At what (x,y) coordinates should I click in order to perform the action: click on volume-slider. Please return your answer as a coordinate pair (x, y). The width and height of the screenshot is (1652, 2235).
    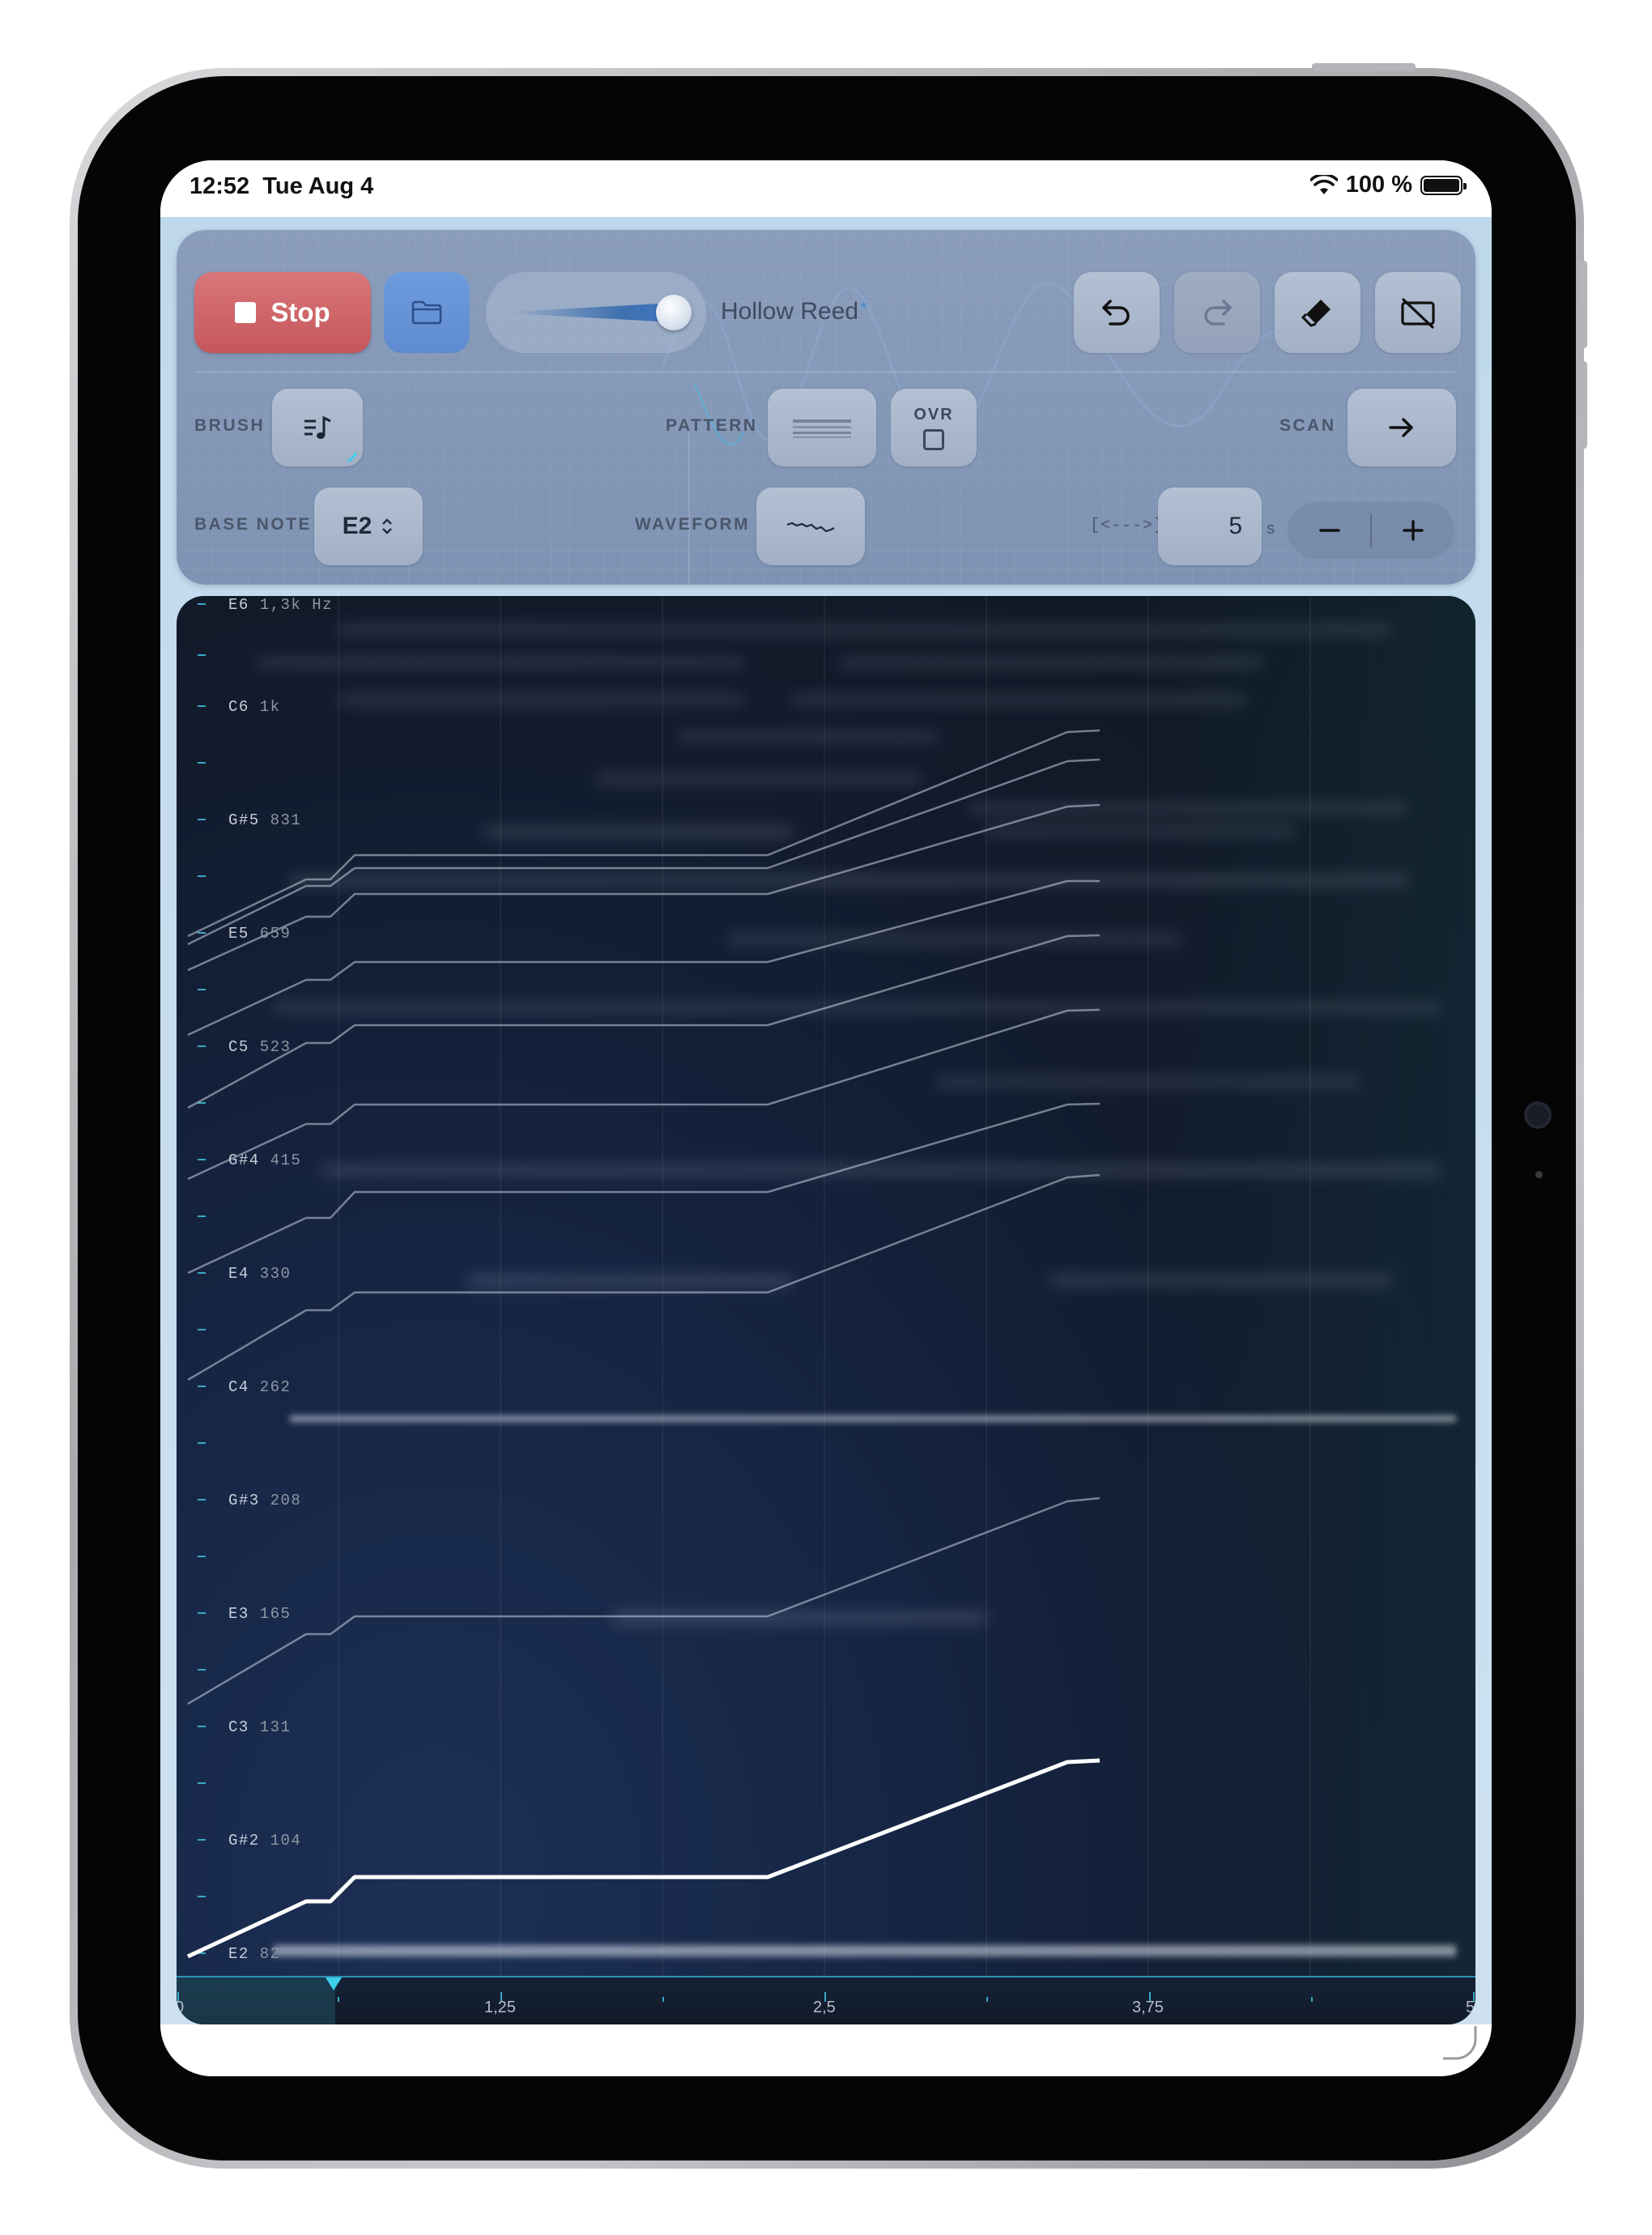
    Looking at the image, I should click on (596, 312).